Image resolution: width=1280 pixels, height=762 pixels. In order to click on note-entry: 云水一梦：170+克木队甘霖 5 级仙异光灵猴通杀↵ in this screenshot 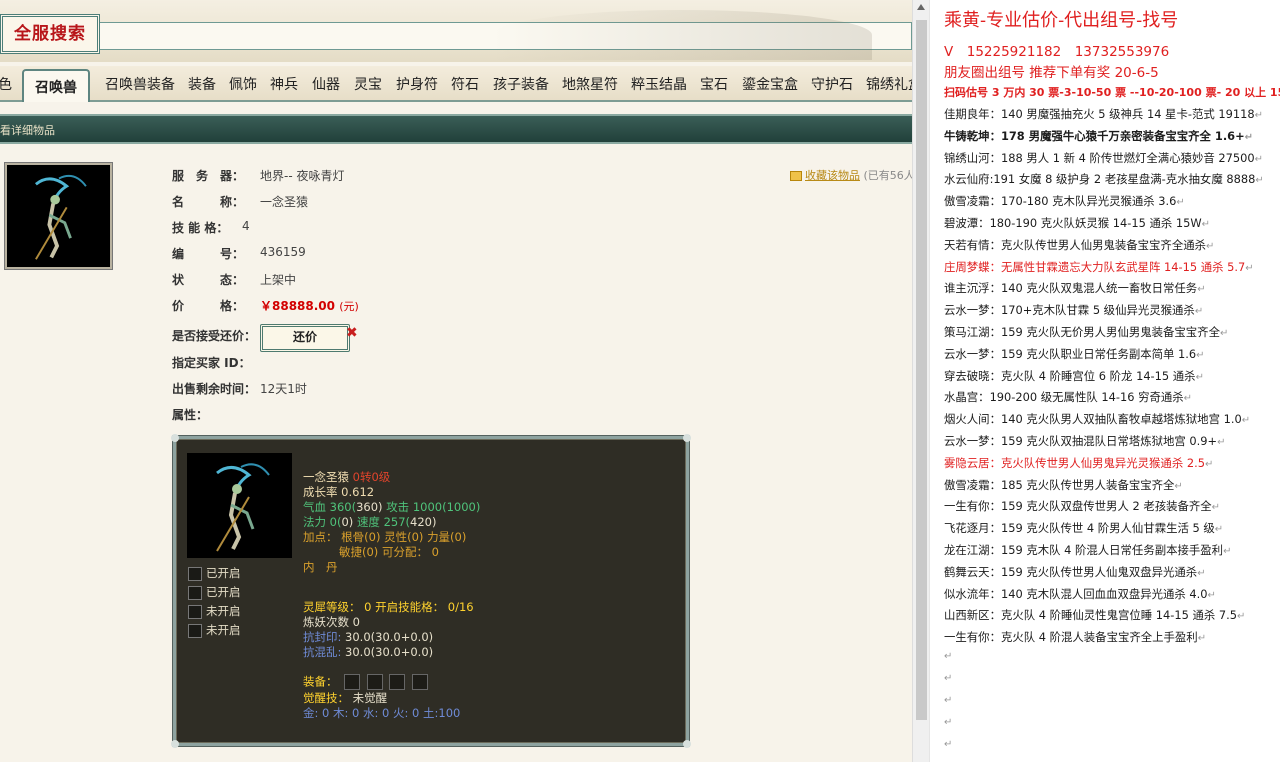, I will do `click(1074, 310)`.